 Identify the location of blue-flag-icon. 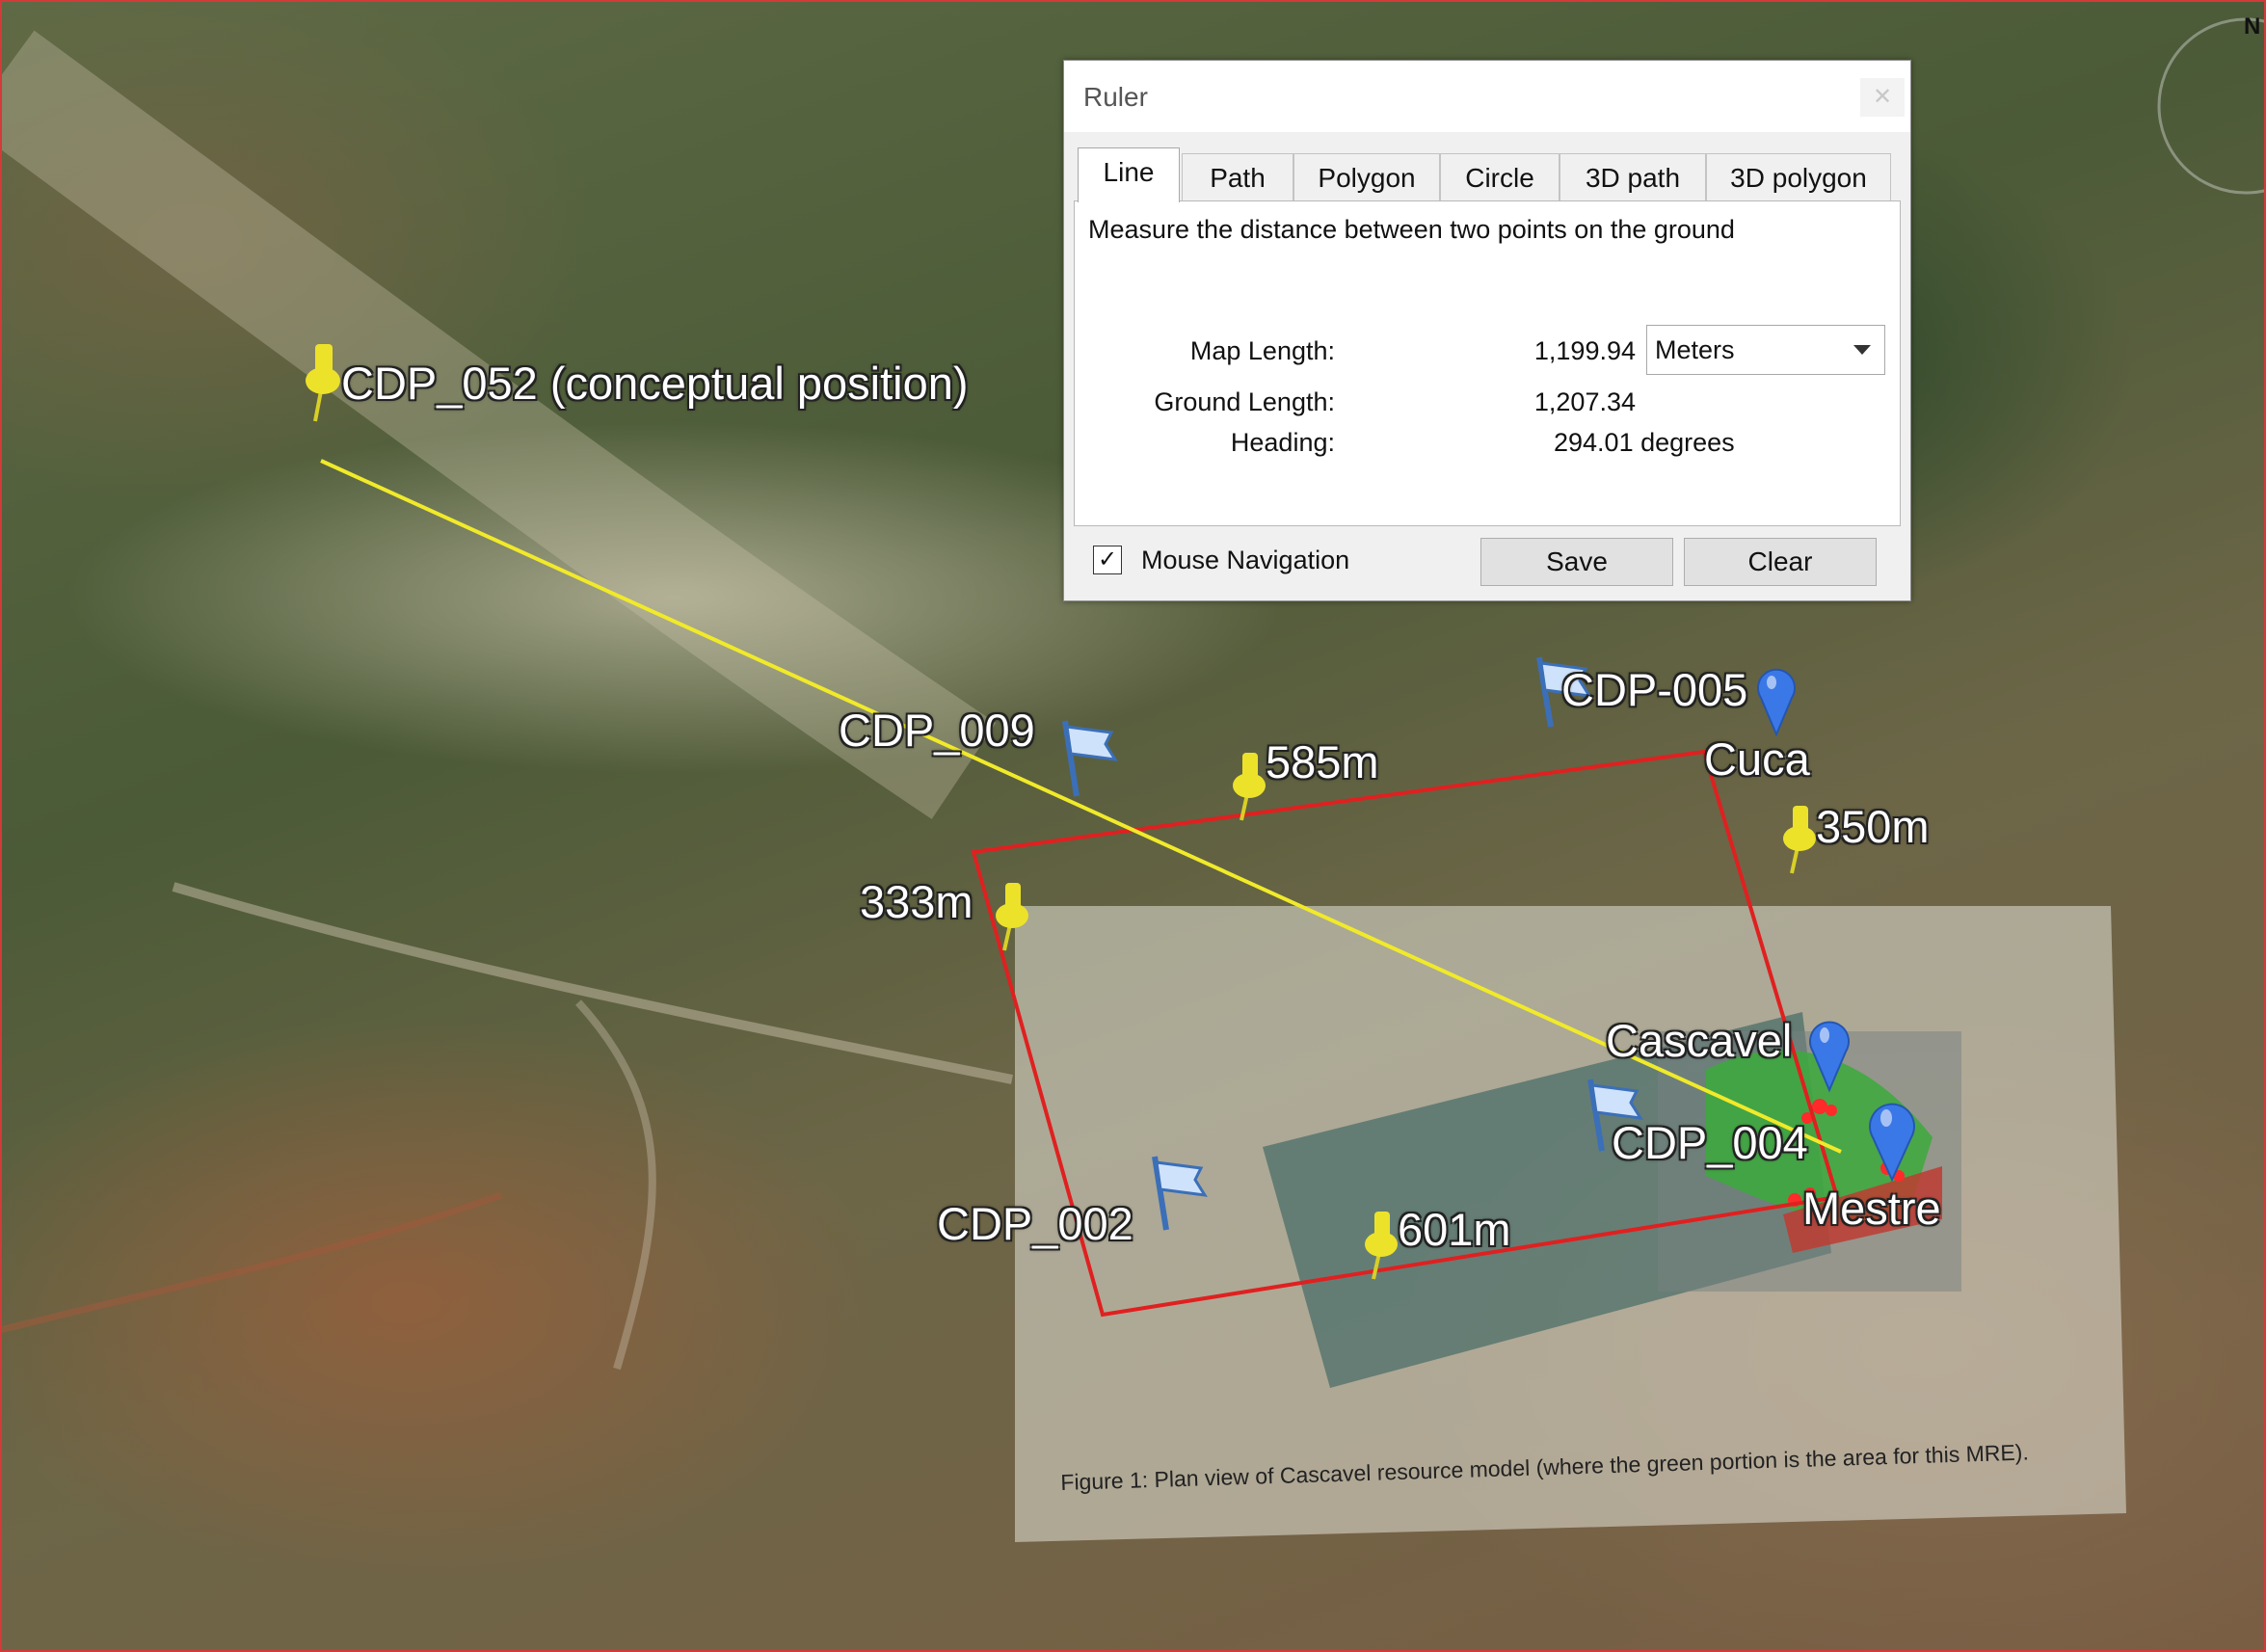
(1090, 758).